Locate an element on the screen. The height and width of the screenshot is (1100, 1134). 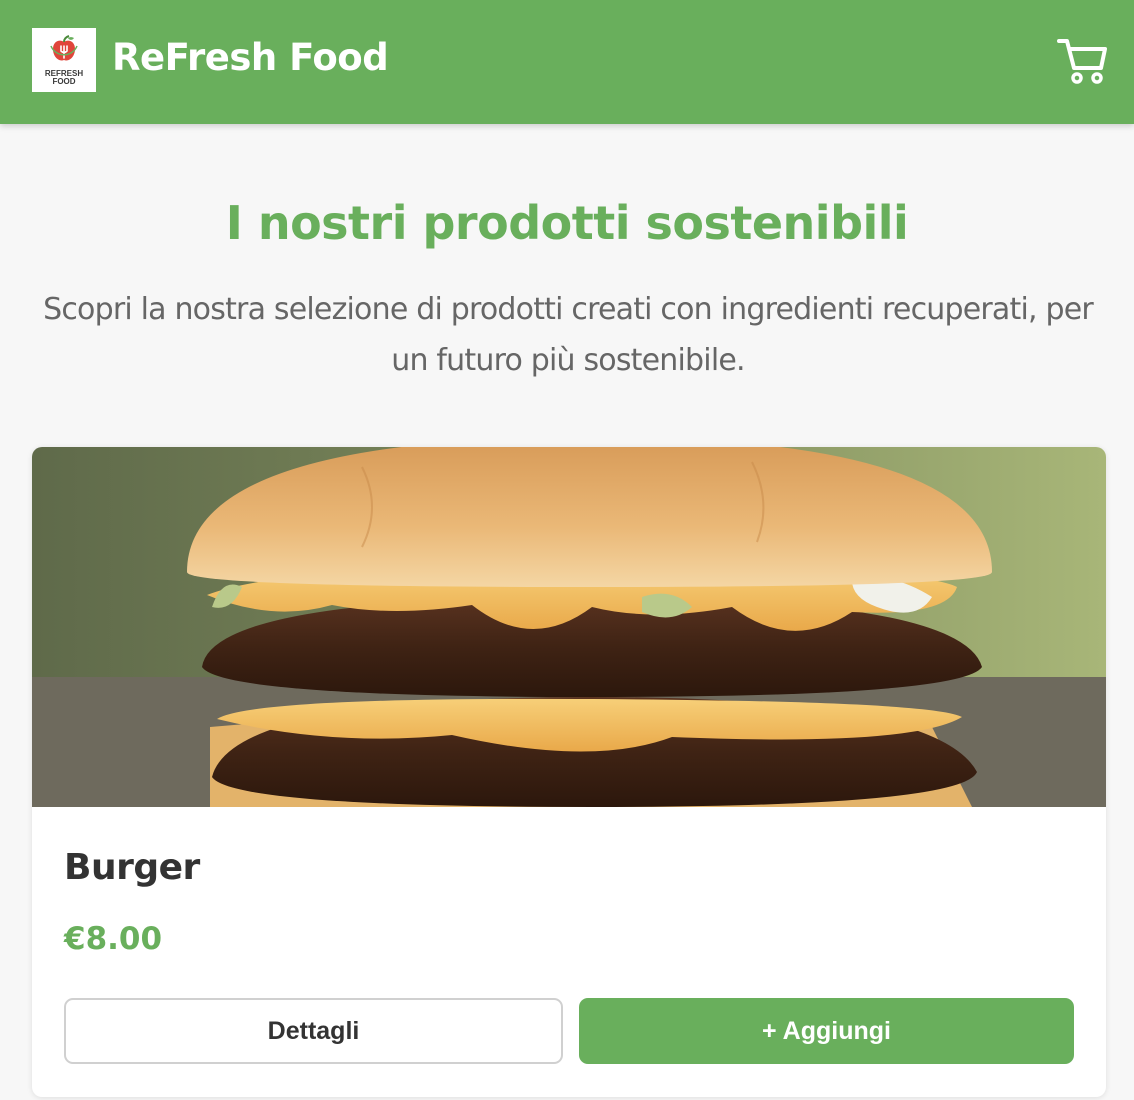
cart-button is located at coordinates (1082, 61).